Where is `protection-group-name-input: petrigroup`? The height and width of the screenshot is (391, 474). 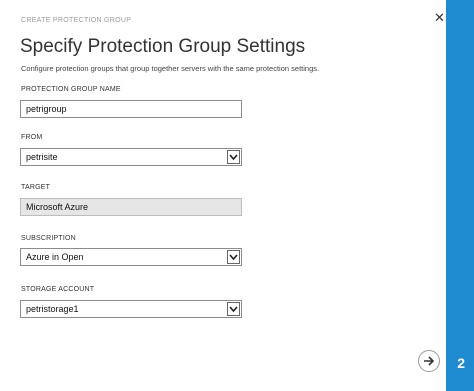
protection-group-name-input: petrigroup is located at coordinates (131, 109).